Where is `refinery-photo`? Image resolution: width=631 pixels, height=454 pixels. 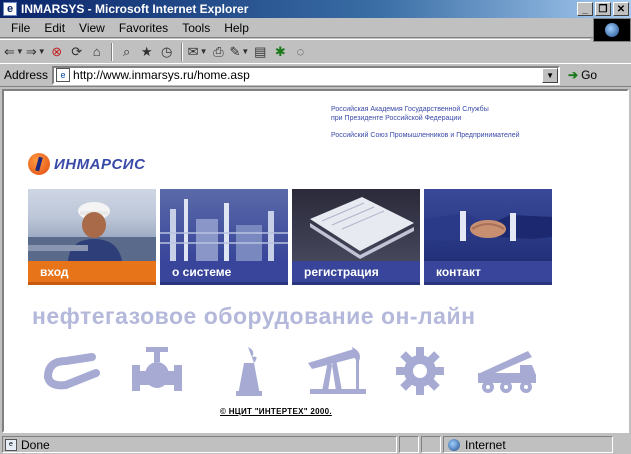
refinery-photo is located at coordinates (224, 225).